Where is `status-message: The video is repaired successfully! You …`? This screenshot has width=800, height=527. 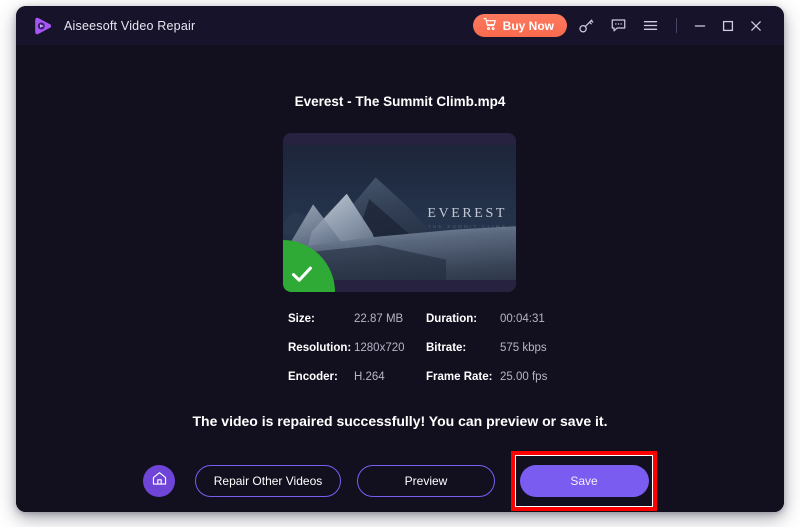 status-message: The video is repaired successfully! You … is located at coordinates (400, 421).